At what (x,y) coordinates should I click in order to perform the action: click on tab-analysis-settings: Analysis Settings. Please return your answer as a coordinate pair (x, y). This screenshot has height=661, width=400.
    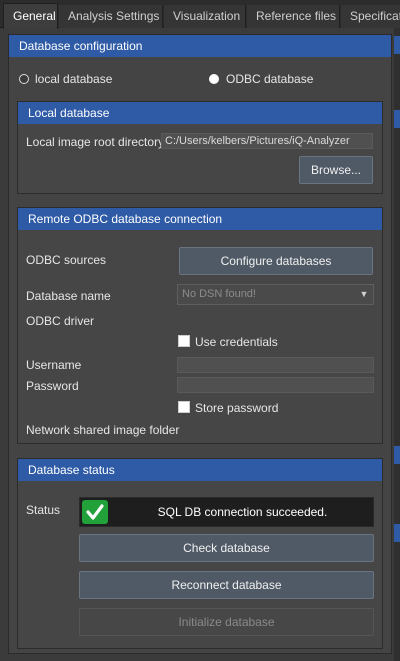
    Looking at the image, I should click on (111, 16).